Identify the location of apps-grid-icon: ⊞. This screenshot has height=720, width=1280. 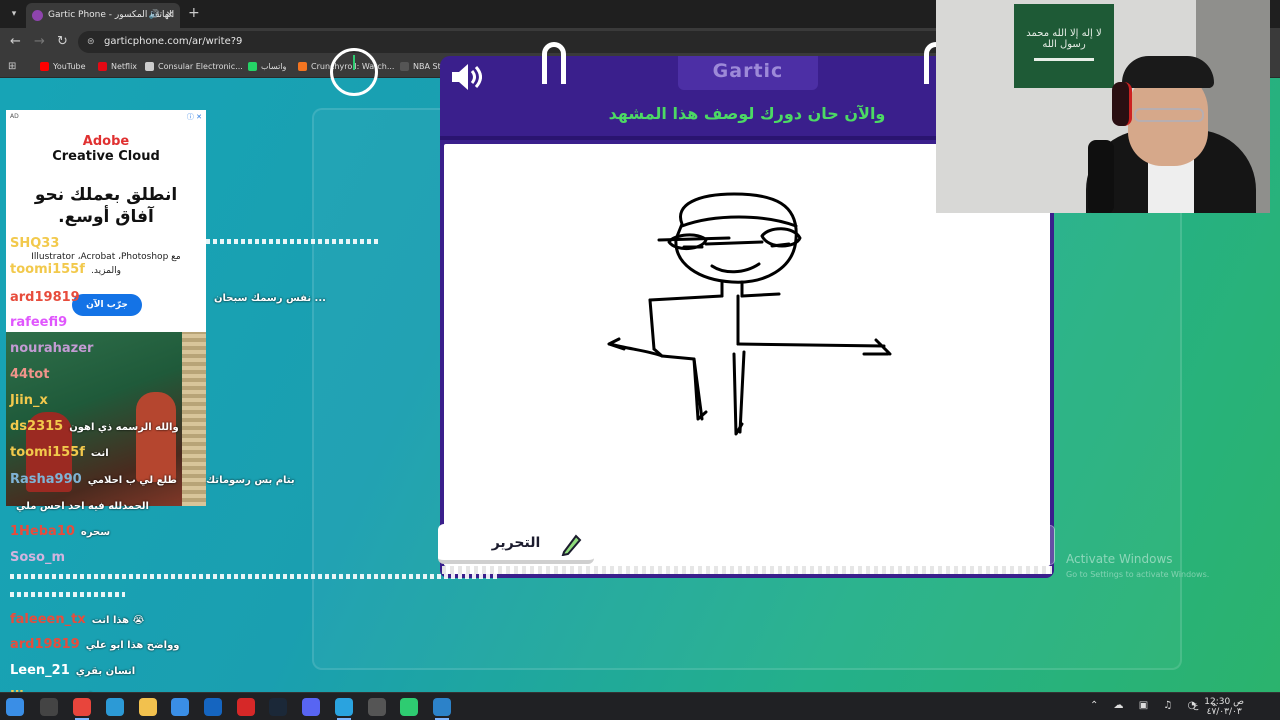
(13, 66).